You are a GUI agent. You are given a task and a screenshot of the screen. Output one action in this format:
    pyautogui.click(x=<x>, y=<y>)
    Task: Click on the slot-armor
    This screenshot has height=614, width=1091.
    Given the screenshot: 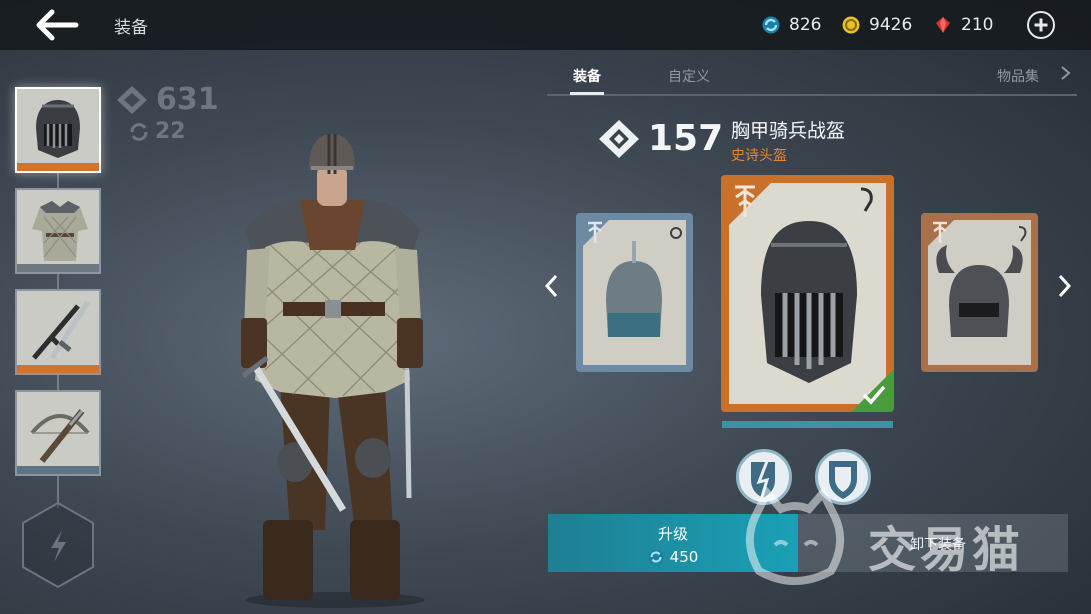 What is the action you would take?
    pyautogui.click(x=58, y=231)
    